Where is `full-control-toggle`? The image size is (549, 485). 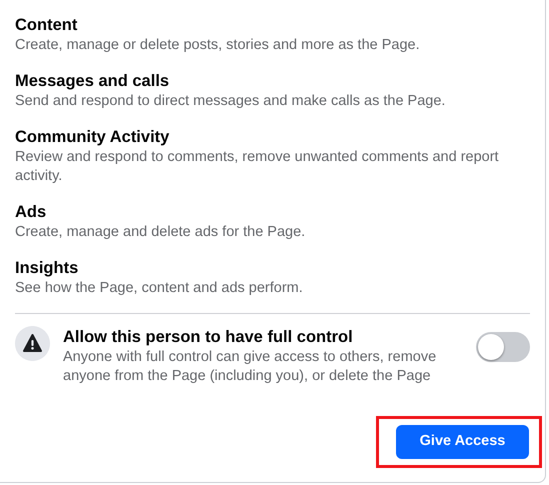 full-control-toggle is located at coordinates (503, 347).